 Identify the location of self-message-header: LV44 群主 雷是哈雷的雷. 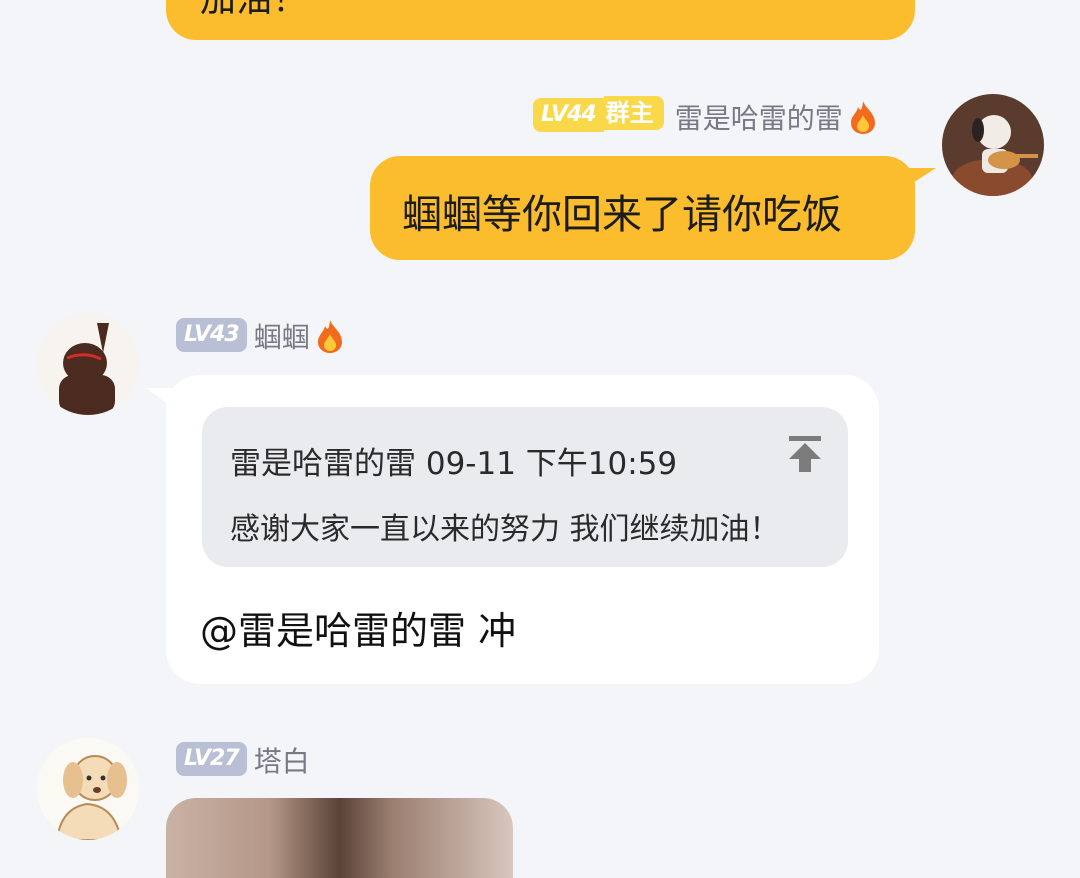
(705, 116).